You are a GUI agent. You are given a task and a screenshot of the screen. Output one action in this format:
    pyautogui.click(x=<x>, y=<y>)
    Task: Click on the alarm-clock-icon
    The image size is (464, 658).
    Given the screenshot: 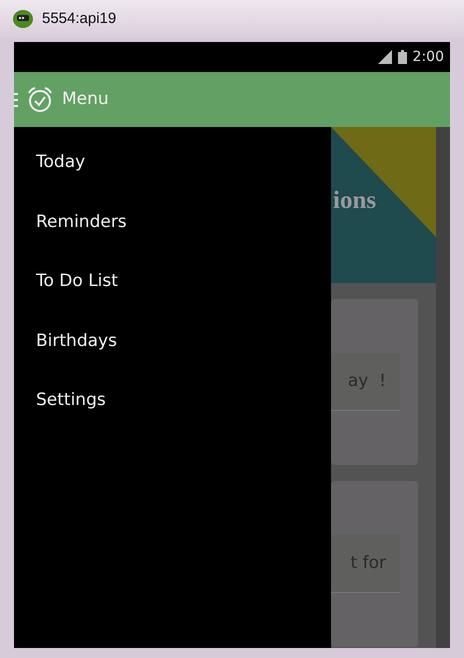 What is the action you would take?
    pyautogui.click(x=40, y=100)
    